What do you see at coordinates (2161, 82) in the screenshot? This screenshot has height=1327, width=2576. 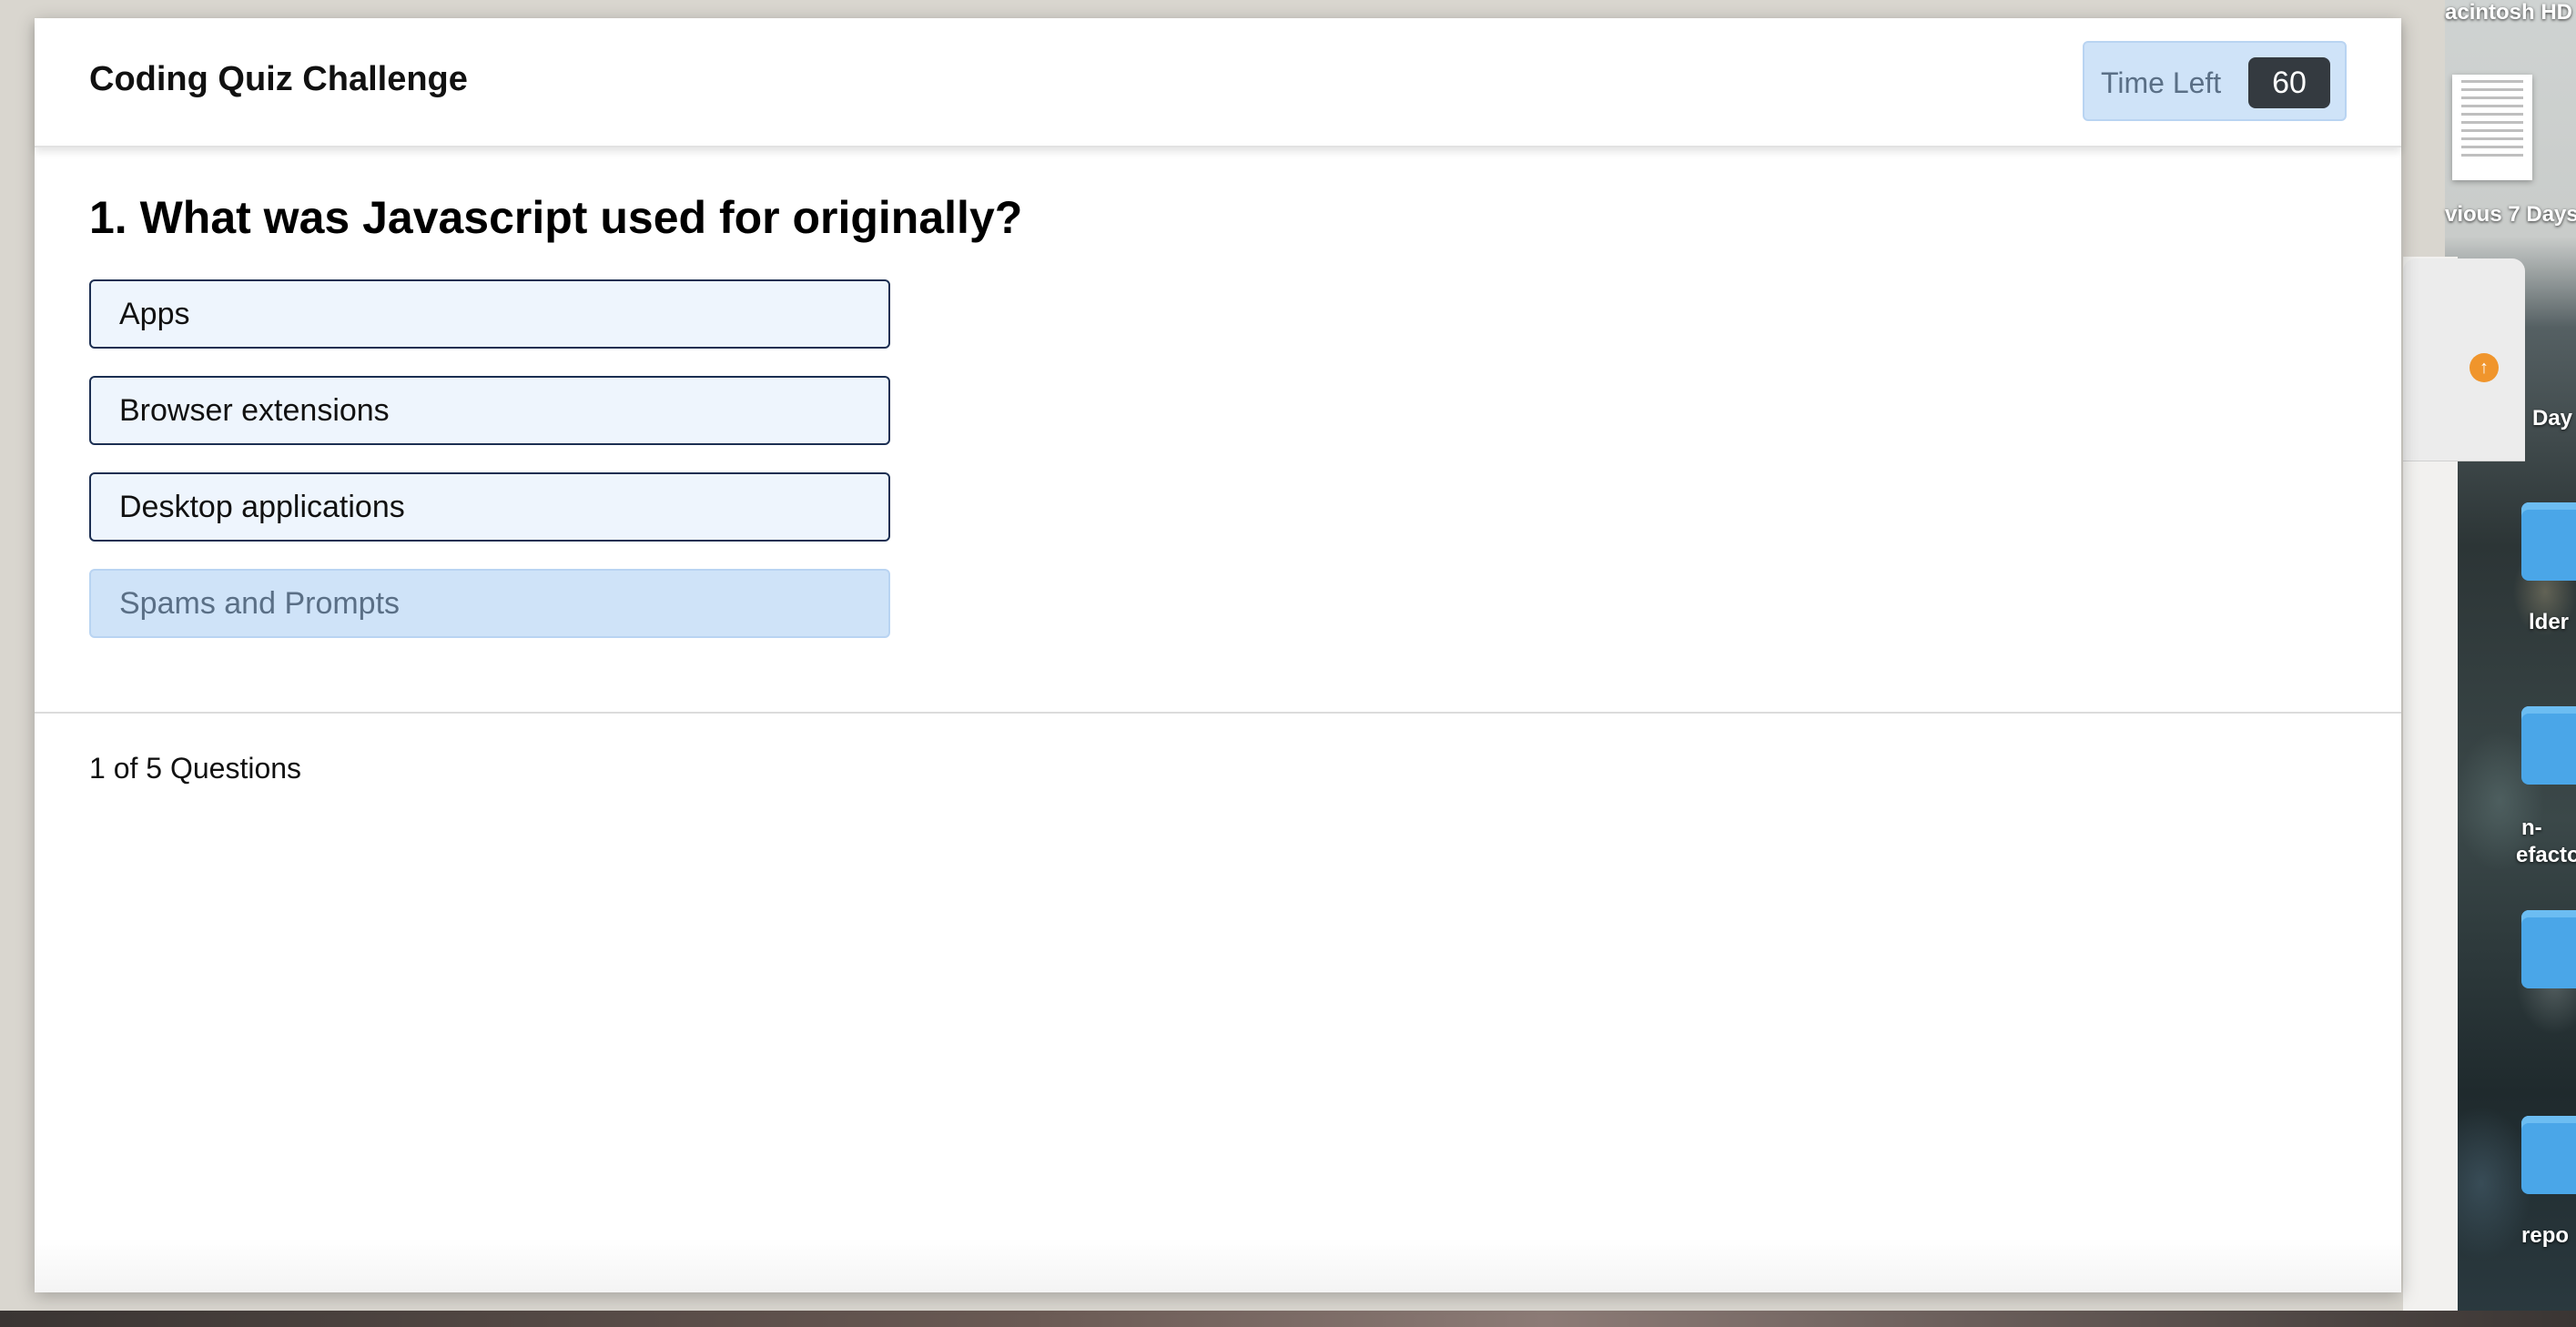 I see `timer-label: Time Left` at bounding box center [2161, 82].